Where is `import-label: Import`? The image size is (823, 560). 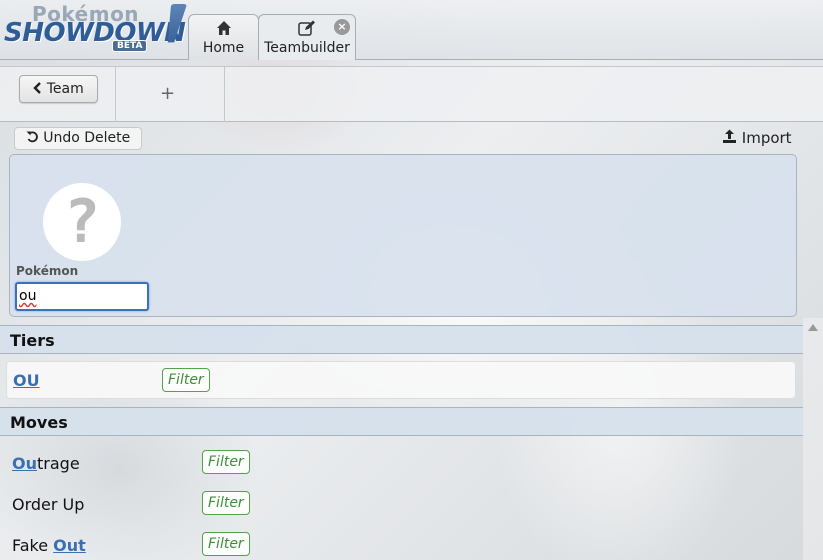
import-label: Import is located at coordinates (766, 138).